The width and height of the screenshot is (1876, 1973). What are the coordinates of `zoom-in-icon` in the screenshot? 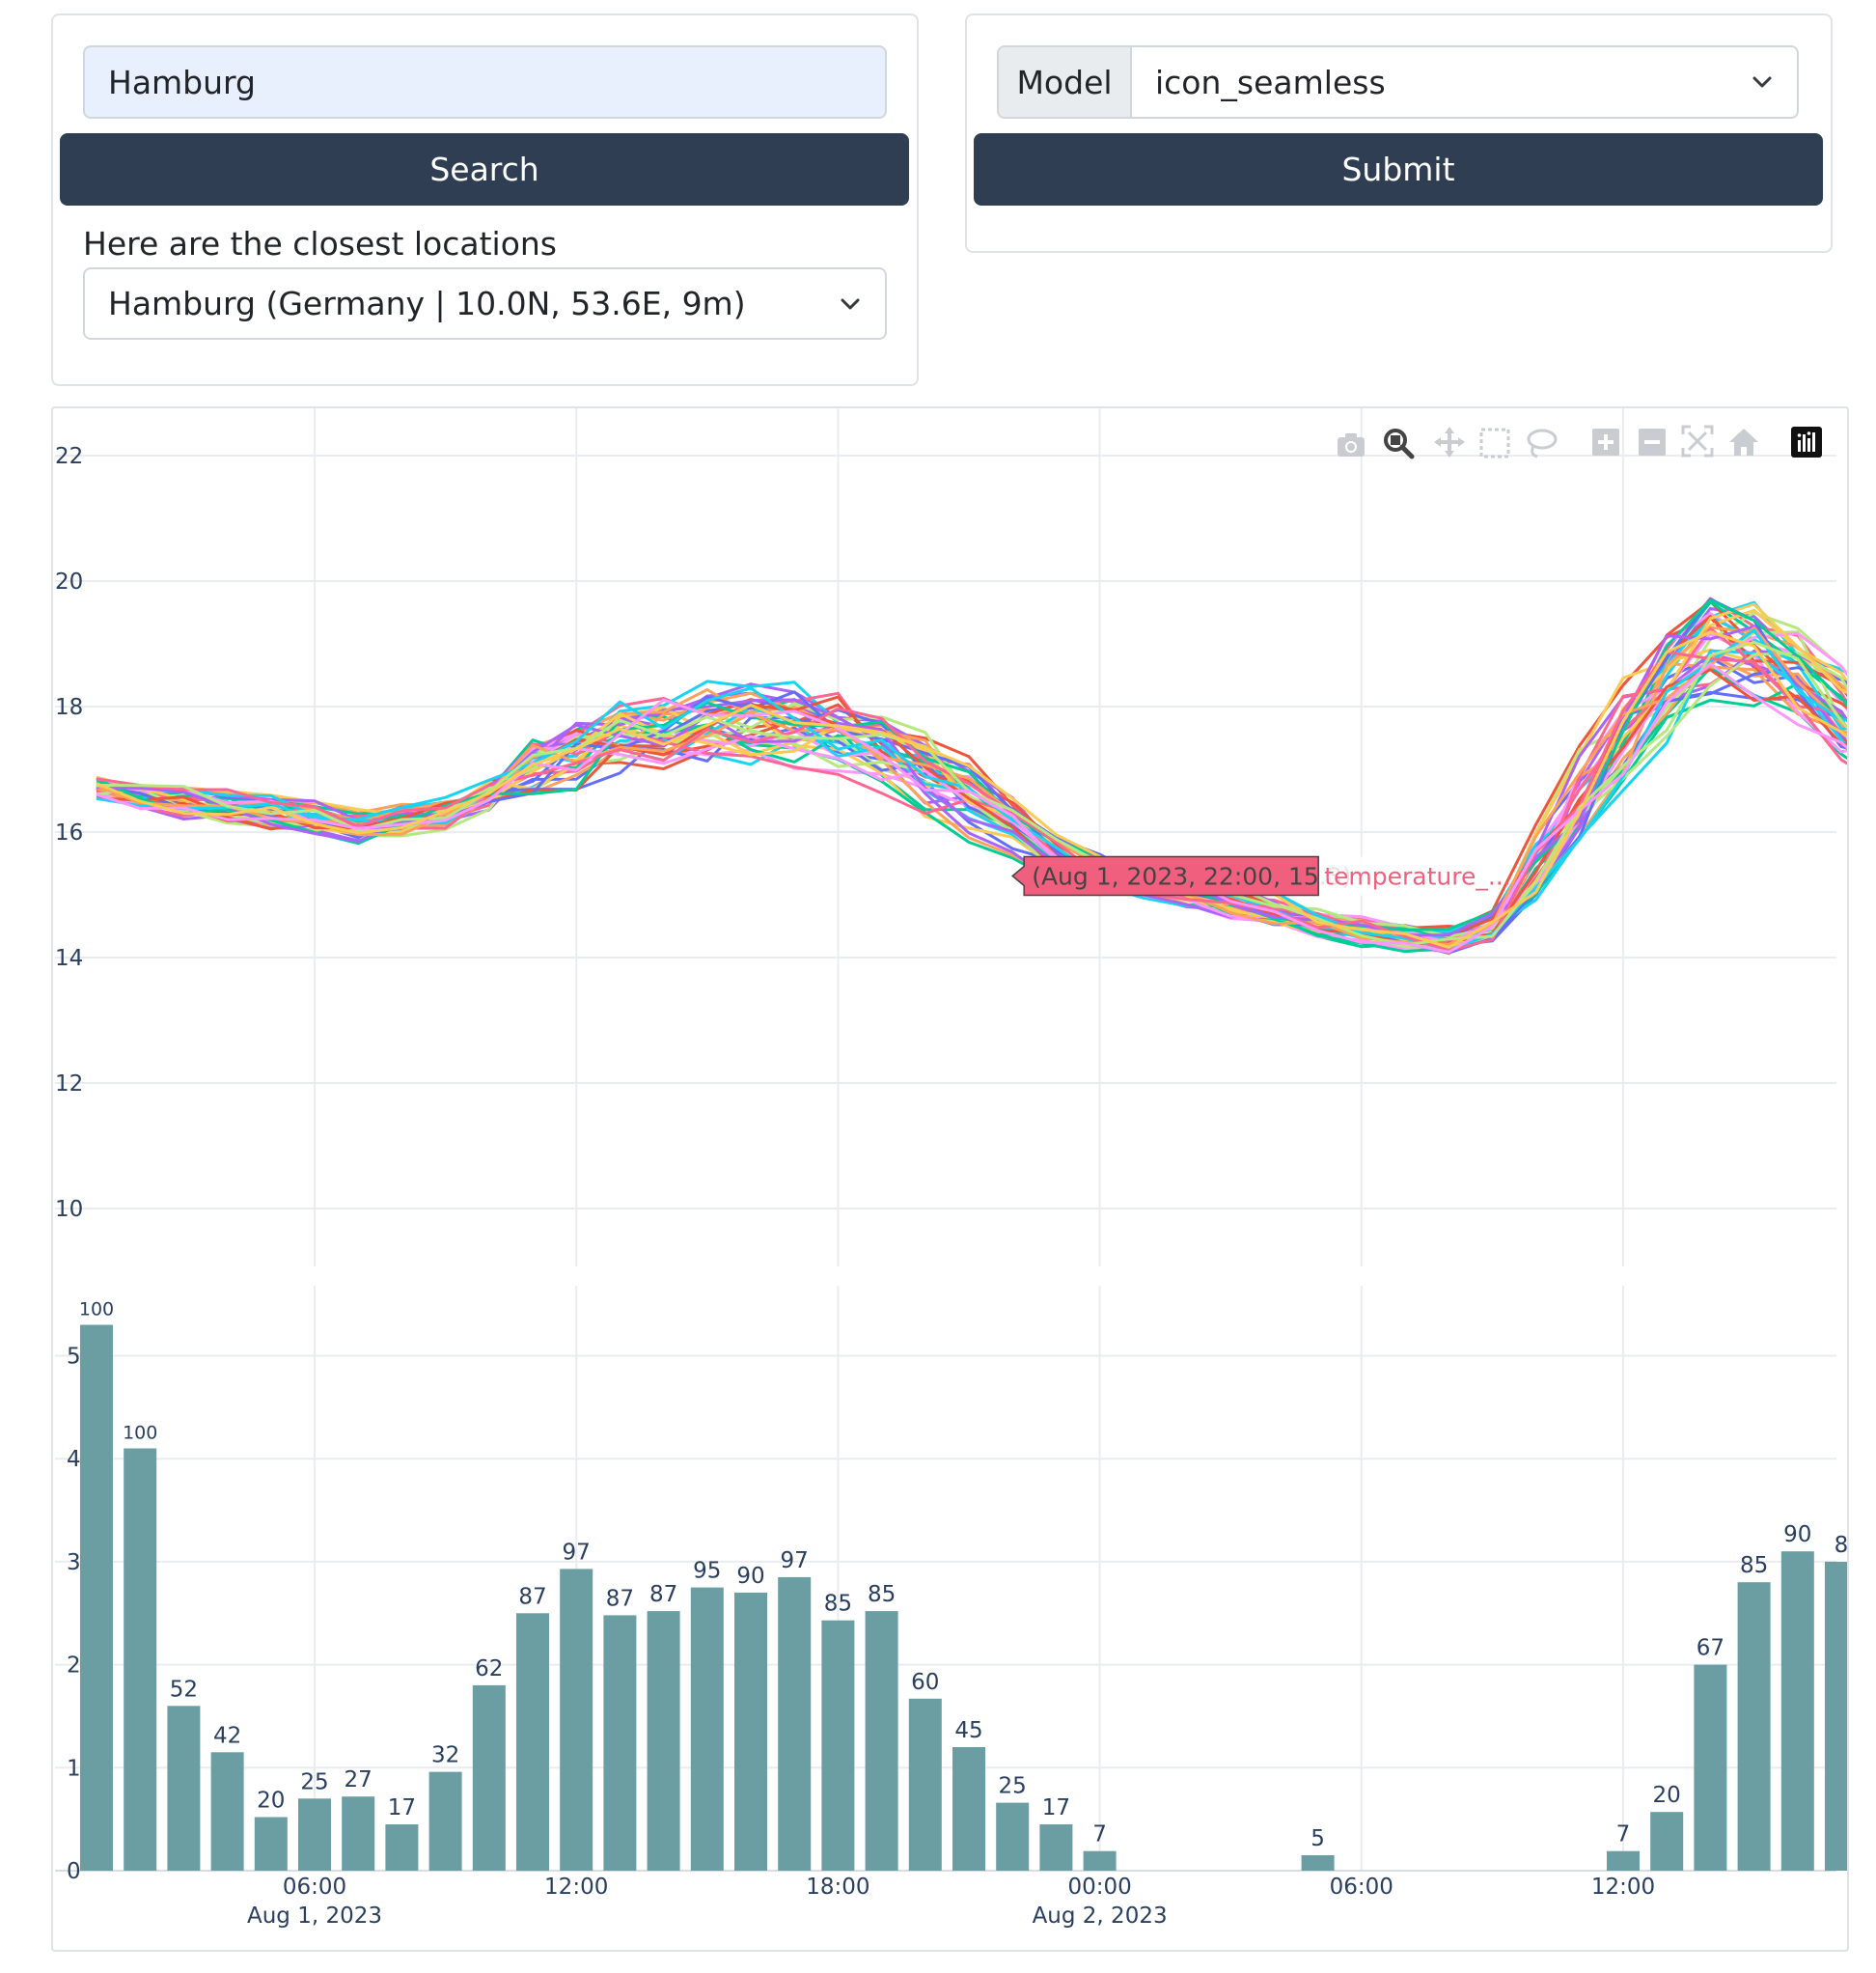 It's located at (1605, 442).